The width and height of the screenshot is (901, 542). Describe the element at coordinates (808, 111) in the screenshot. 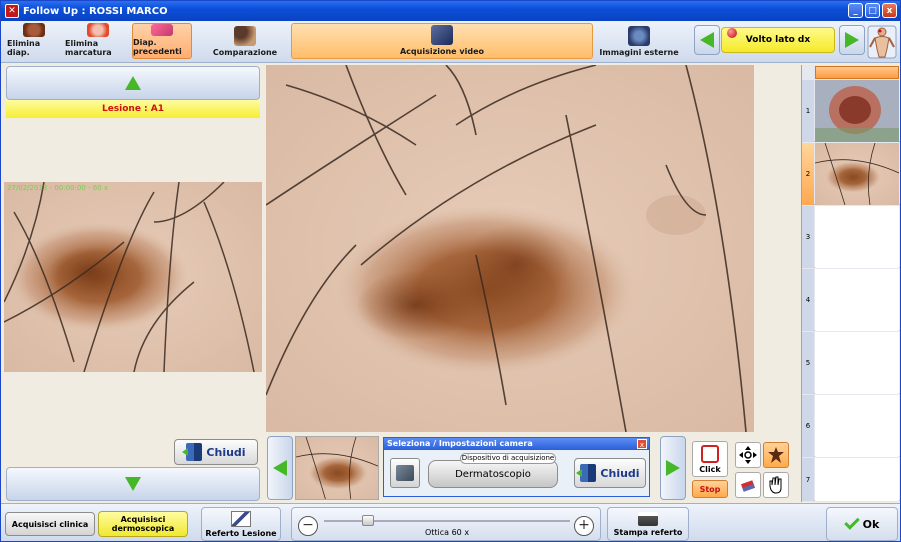

I see `slot-number: 1` at that location.